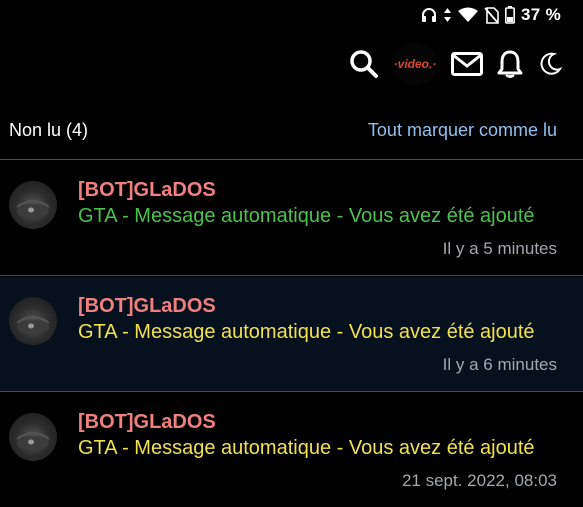  Describe the element at coordinates (499, 248) in the screenshot. I see `notification-time: Il y a 5 minutes` at that location.